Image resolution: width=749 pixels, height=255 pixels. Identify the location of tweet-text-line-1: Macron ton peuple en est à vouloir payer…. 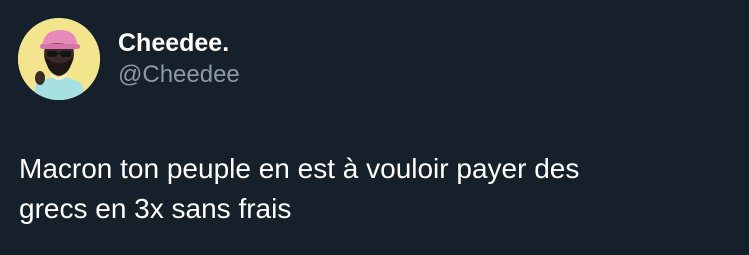
(299, 168).